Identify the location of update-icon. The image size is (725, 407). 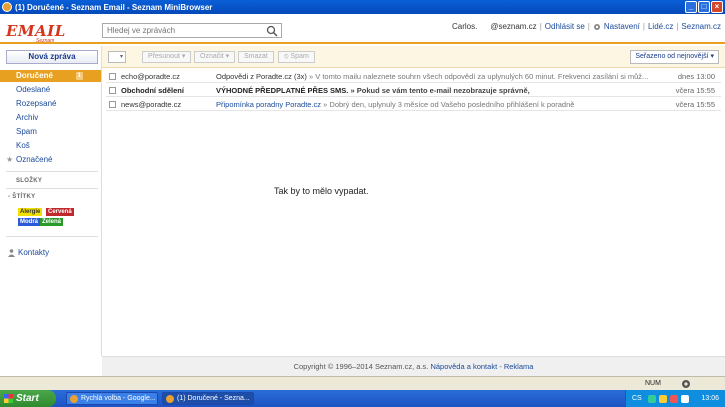
(674, 399).